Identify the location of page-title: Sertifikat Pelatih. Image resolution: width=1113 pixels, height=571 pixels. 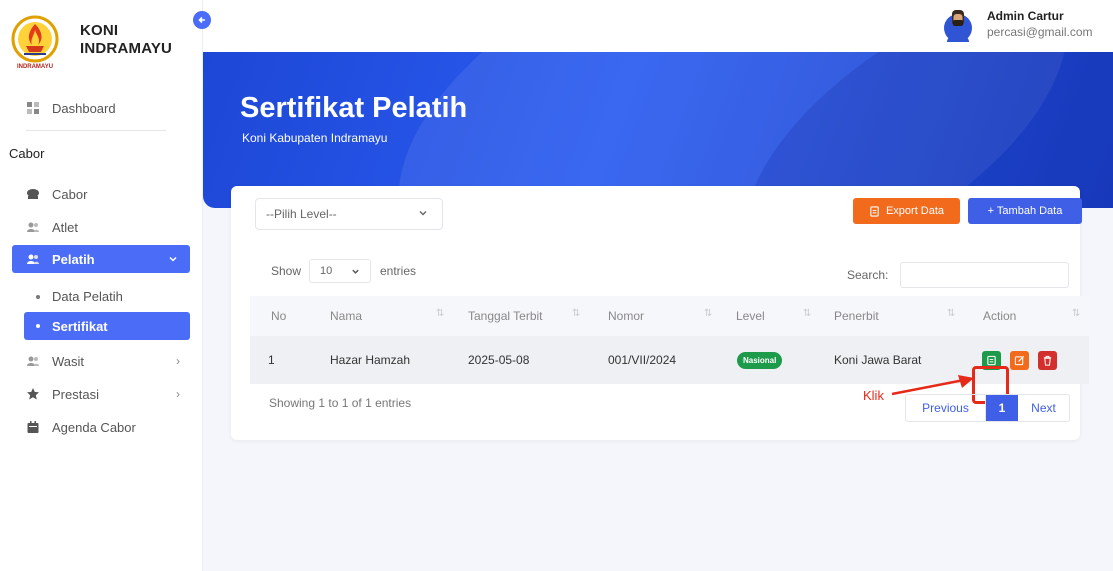
(354, 108).